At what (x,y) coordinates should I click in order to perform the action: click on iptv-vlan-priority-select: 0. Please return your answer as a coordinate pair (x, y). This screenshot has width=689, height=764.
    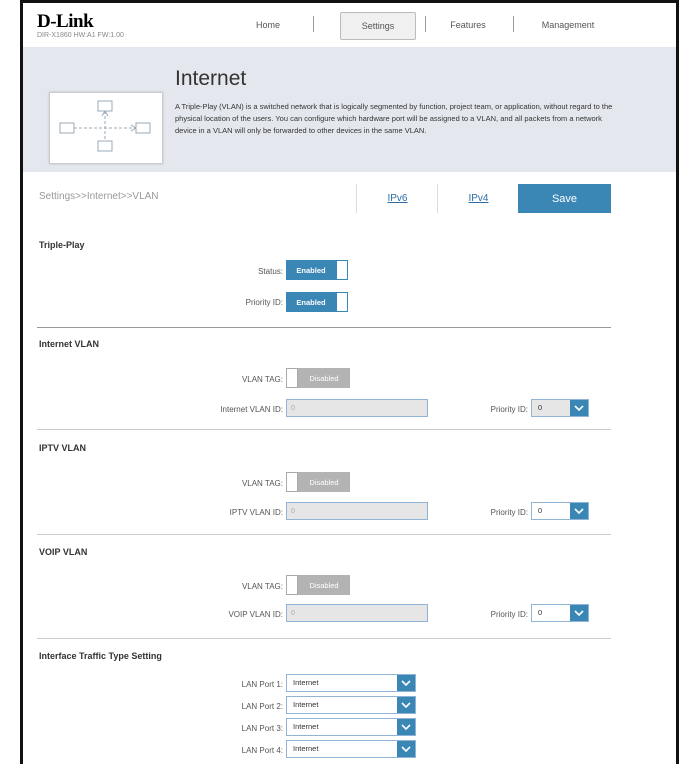
    Looking at the image, I should click on (560, 511).